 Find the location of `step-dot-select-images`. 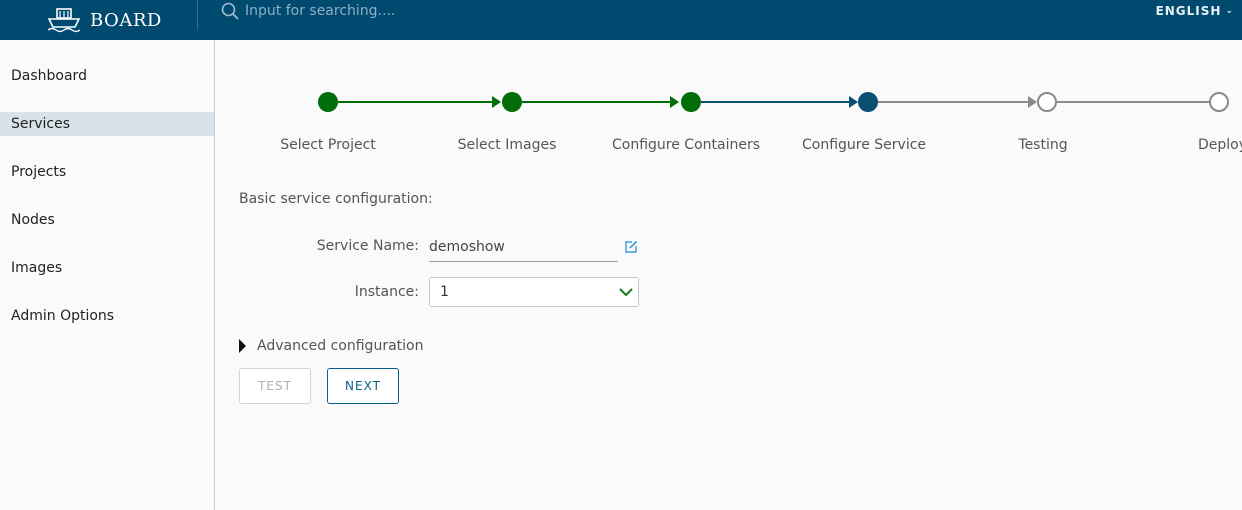

step-dot-select-images is located at coordinates (512, 102).